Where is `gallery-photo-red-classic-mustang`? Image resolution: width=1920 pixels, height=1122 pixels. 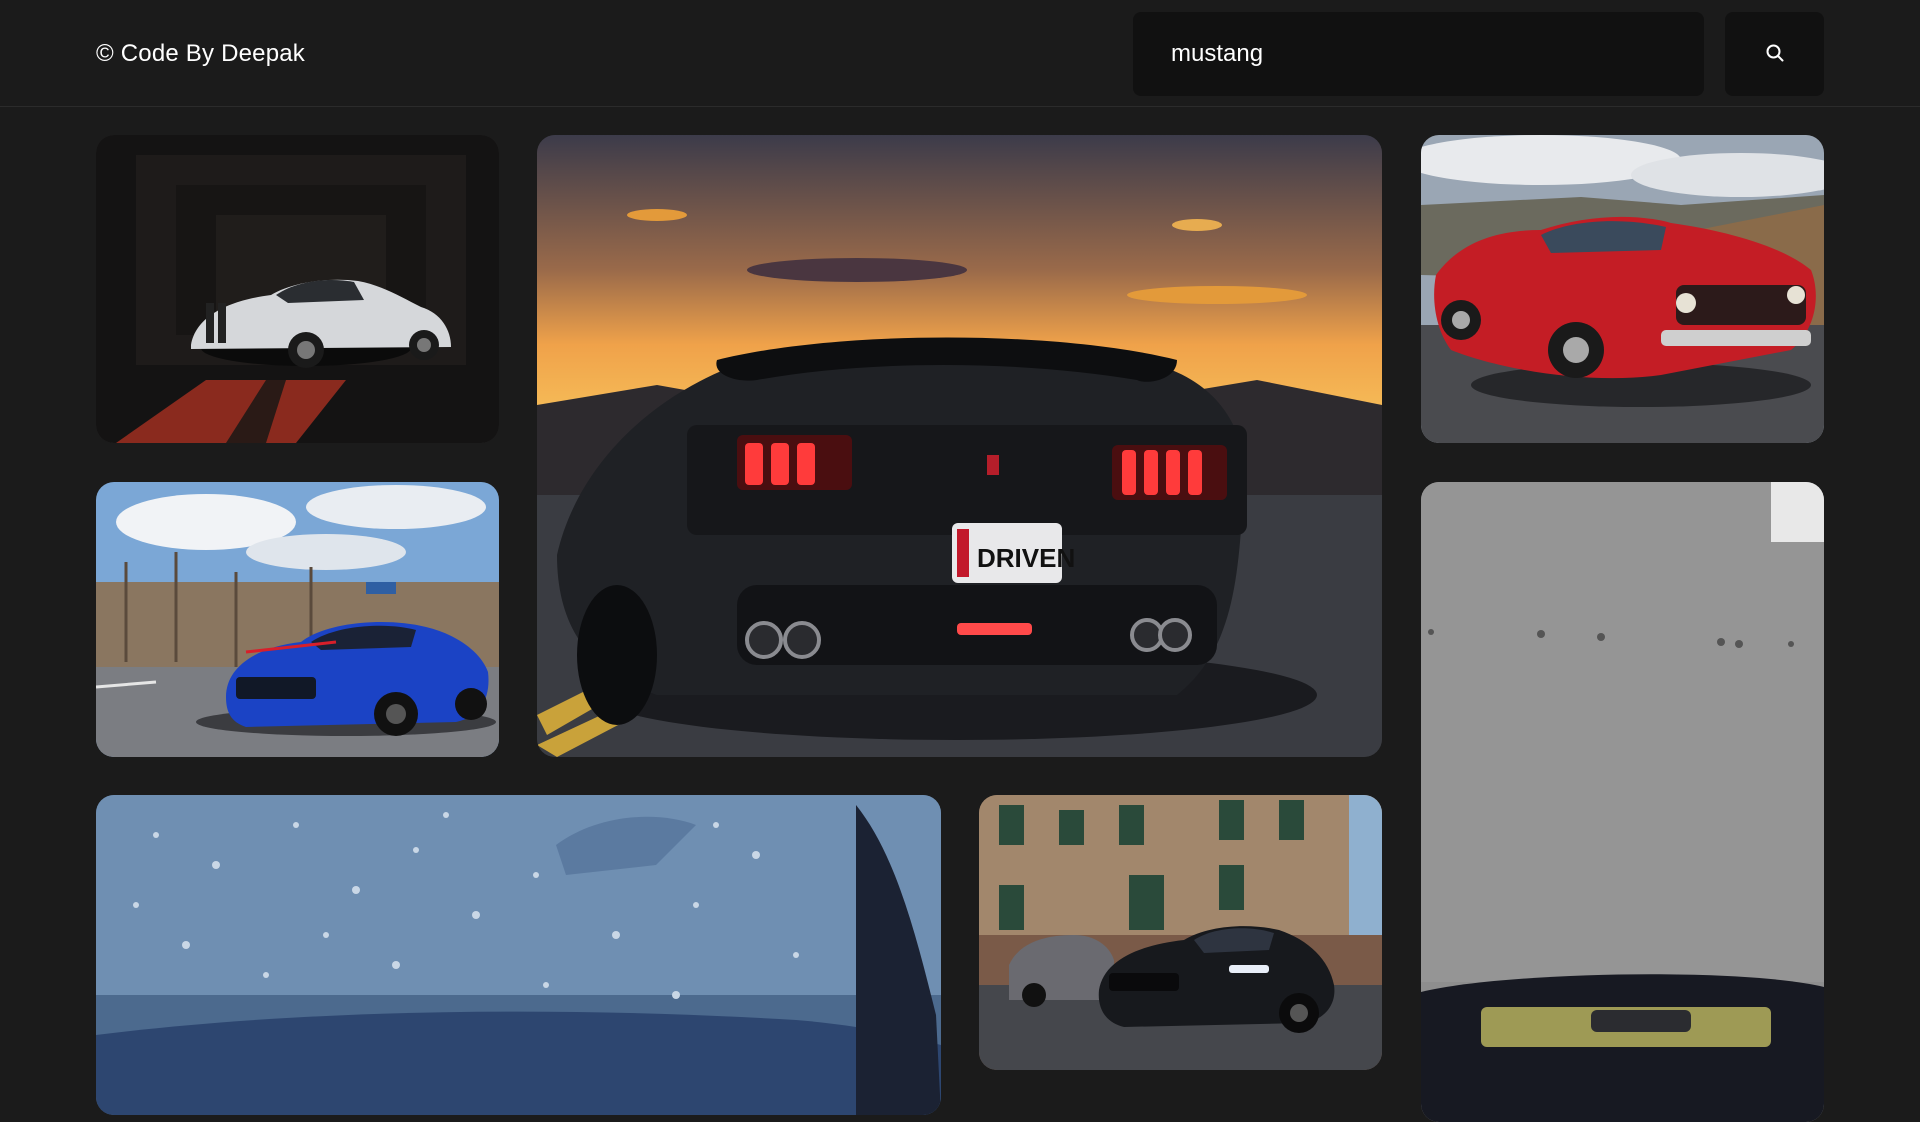
gallery-photo-red-classic-mustang is located at coordinates (1622, 289).